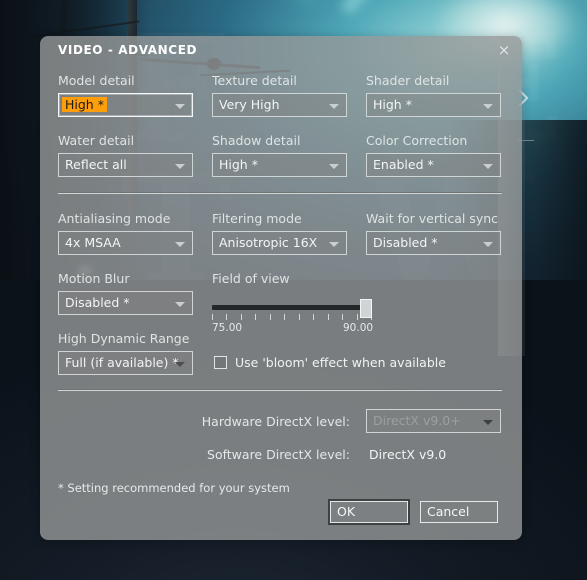  Describe the element at coordinates (405, 242) in the screenshot. I see `vertical-sync-value: Disabled *` at that location.